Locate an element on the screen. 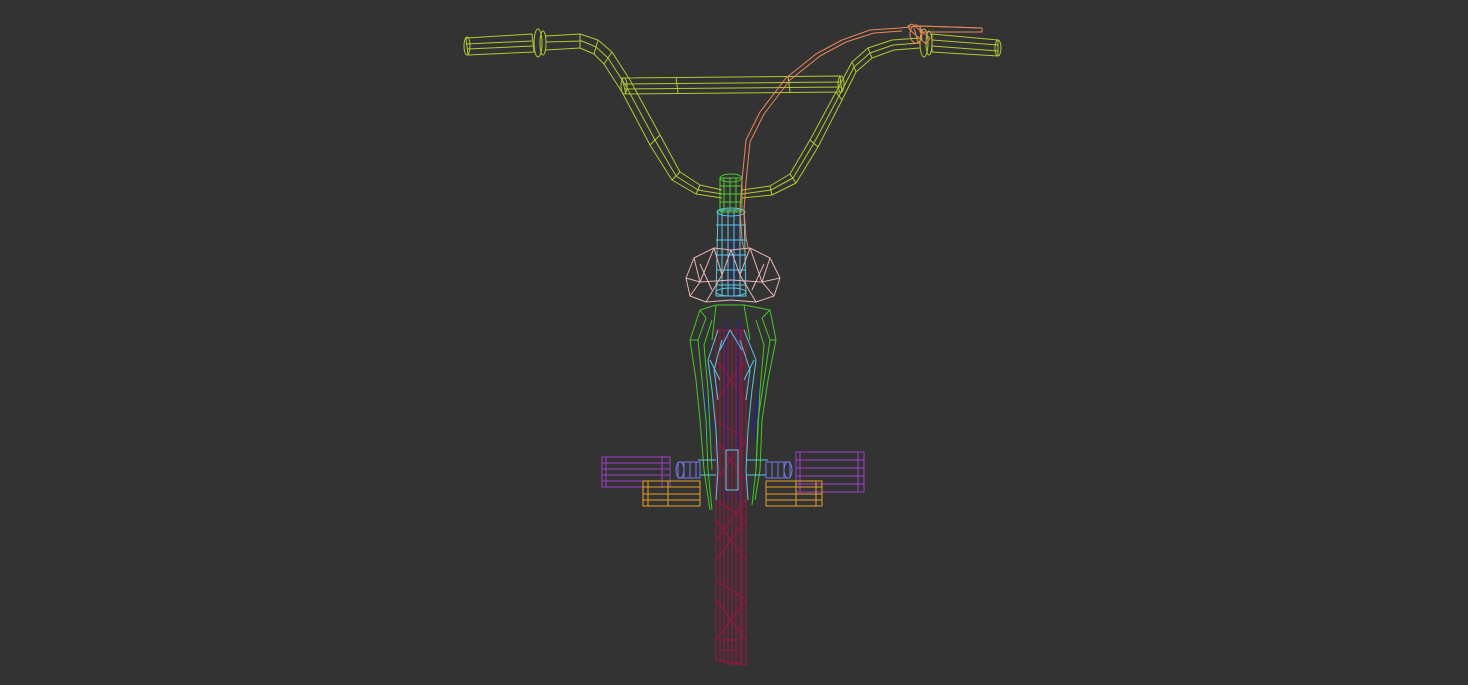 This screenshot has width=1468, height=685. brake-cable is located at coordinates (861, 137).